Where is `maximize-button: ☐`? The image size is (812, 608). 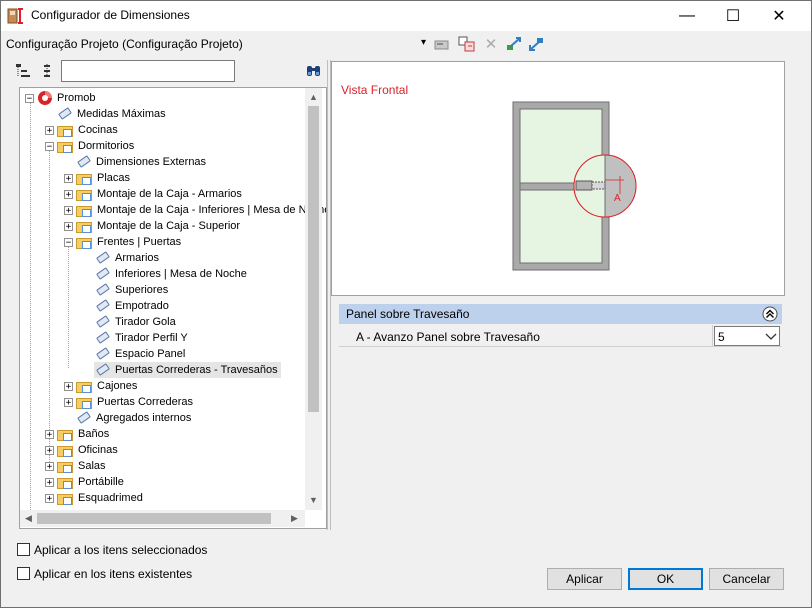
maximize-button: ☐ is located at coordinates (733, 15).